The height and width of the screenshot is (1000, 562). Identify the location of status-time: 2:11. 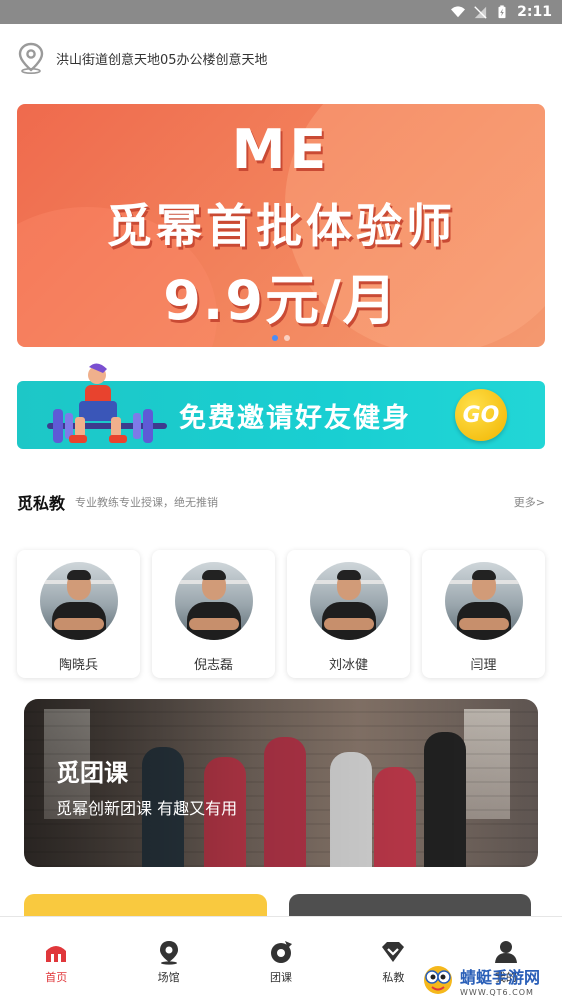
(534, 12).